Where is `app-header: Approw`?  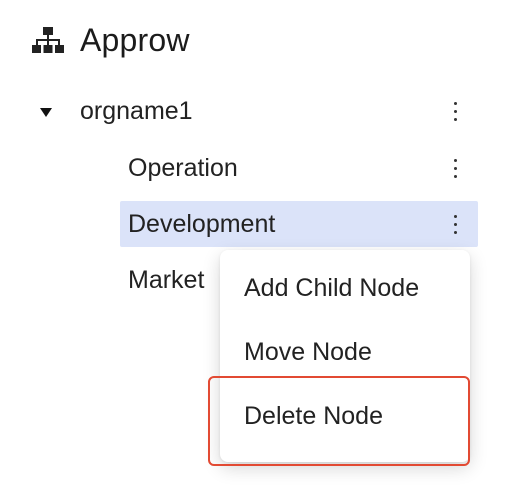 app-header: Approw is located at coordinates (110, 40).